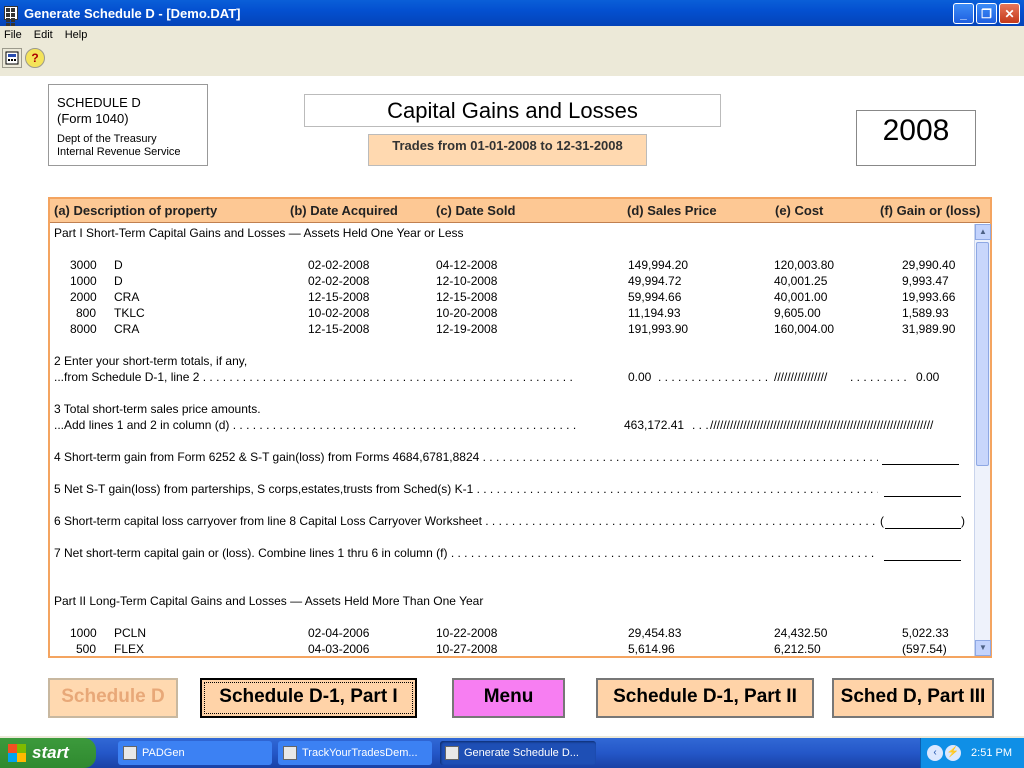 The image size is (1024, 768). Describe the element at coordinates (151, 361) in the screenshot. I see `line2-label: 2 Enter your short-term totals, if any,` at that location.